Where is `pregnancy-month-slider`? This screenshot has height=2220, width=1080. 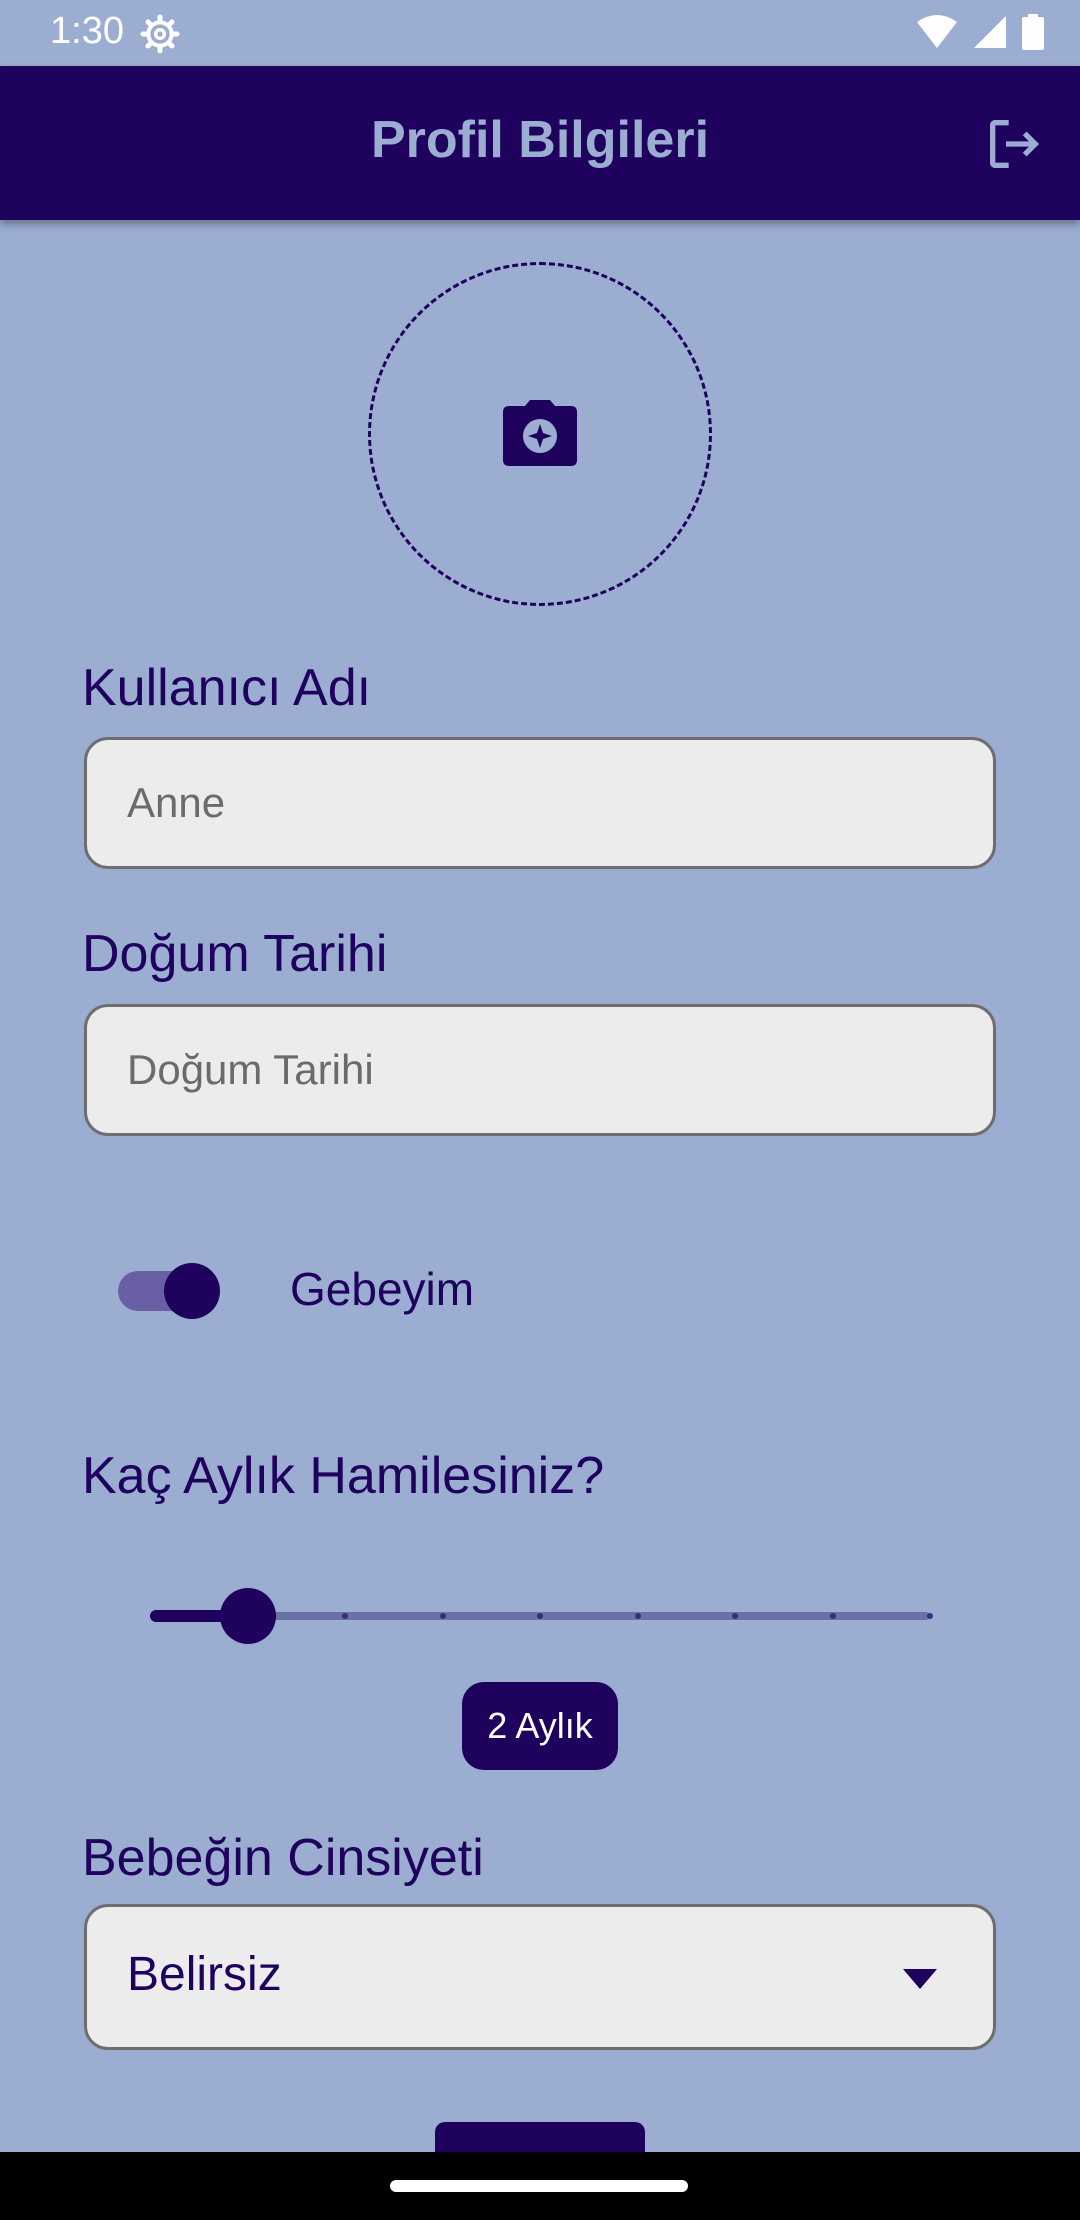 pregnancy-month-slider is located at coordinates (540, 1616).